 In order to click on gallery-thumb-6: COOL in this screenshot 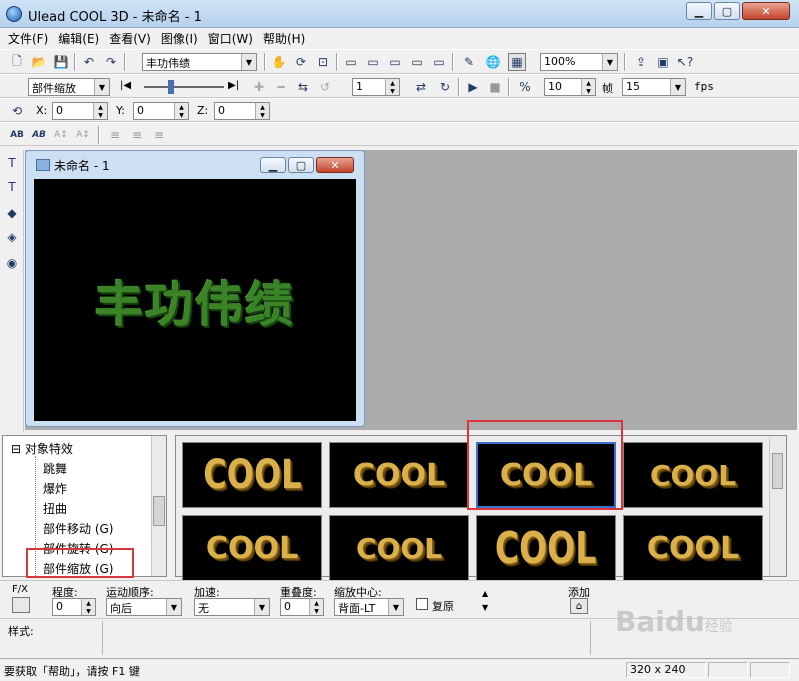, I will do `click(399, 548)`.